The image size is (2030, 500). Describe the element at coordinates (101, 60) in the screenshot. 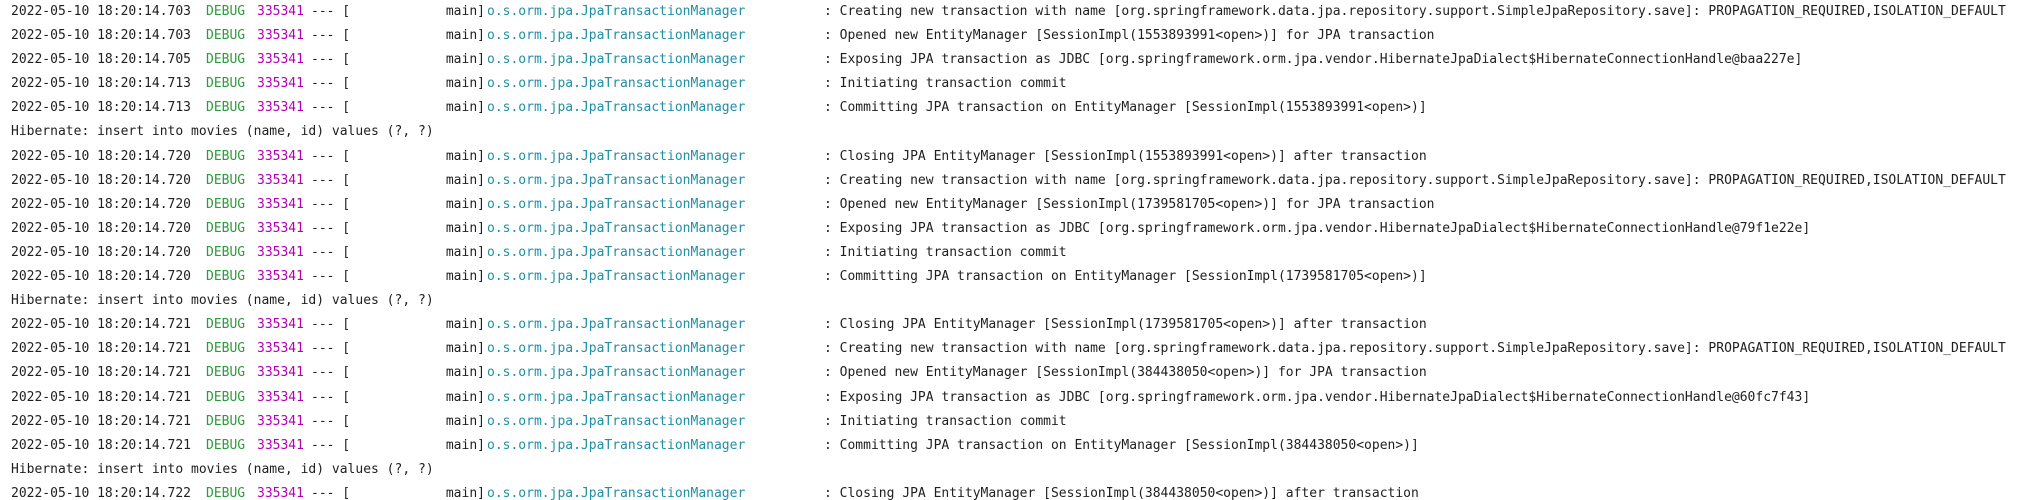

I see `log-timestamp: 2022-05-10 18:20:14.705` at that location.